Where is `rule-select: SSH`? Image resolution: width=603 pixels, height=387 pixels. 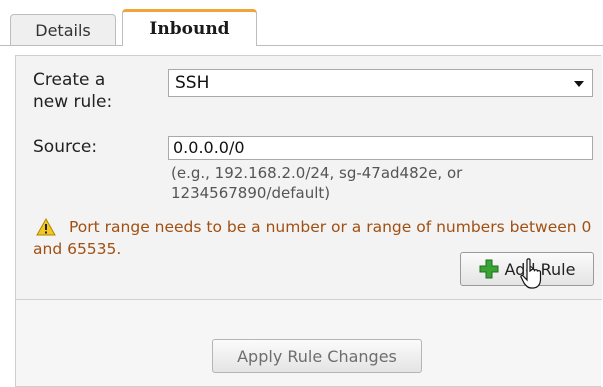 rule-select: SSH is located at coordinates (380, 83).